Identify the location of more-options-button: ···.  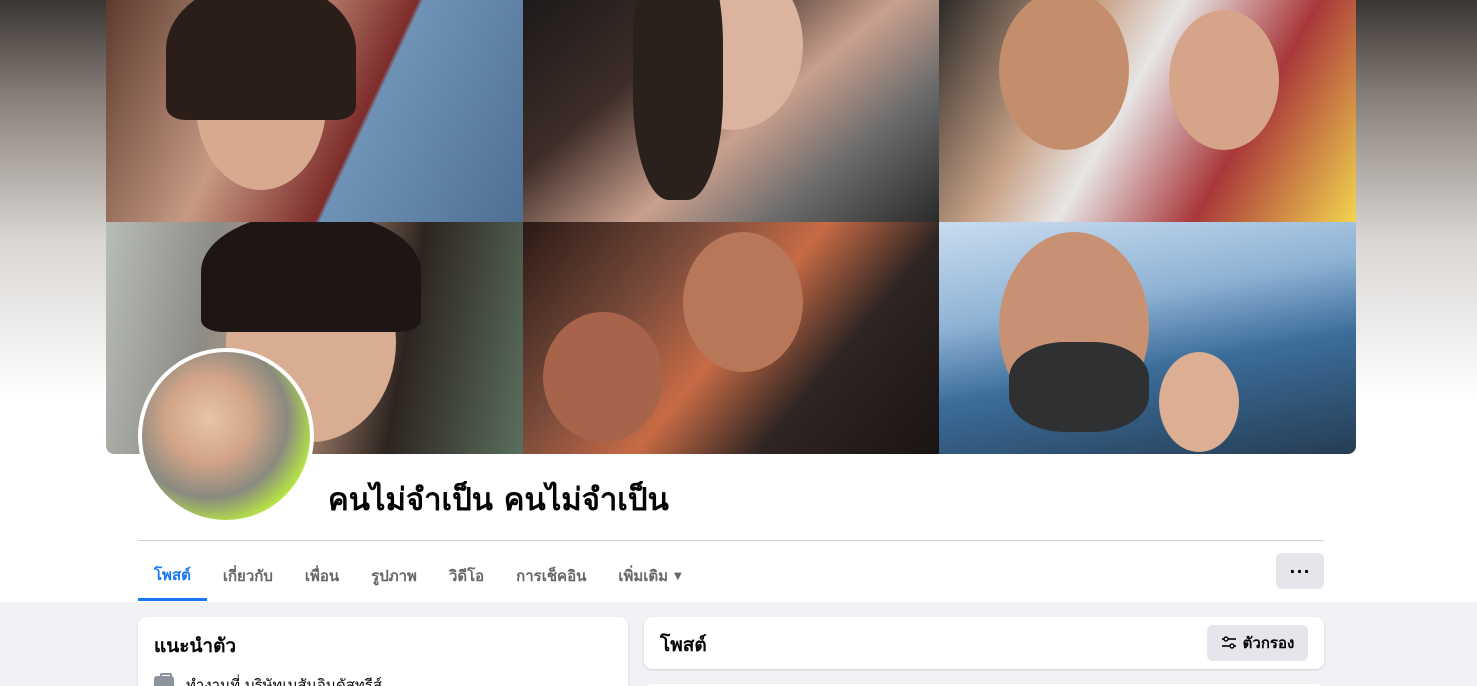
(1300, 571).